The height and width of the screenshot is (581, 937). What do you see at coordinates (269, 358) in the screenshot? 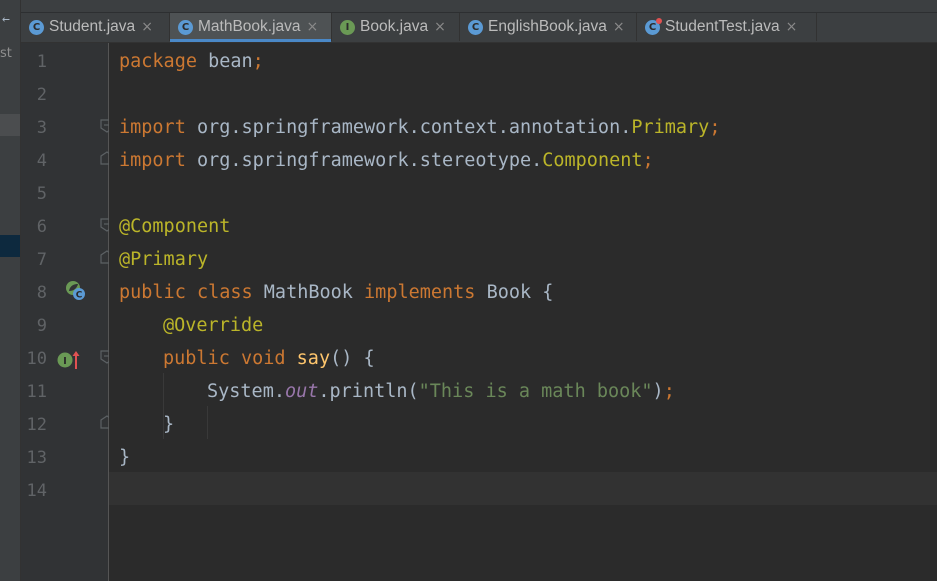
I see `code-line-10: public void say() {` at bounding box center [269, 358].